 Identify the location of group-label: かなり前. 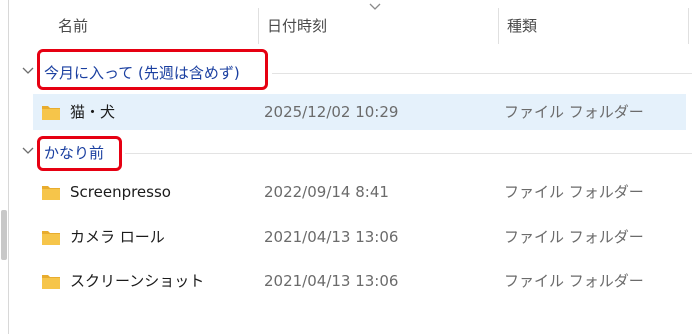
(74, 153).